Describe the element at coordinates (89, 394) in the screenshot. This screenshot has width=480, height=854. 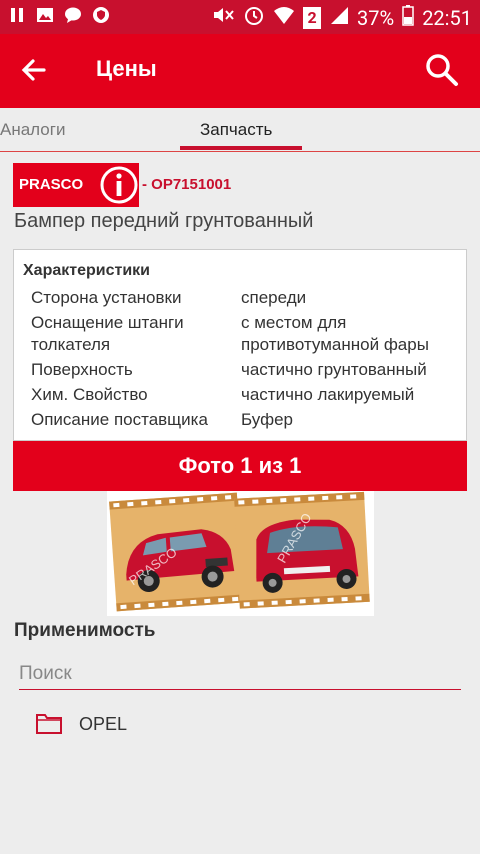
I see `characteristic-key: Хим. Свойство` at that location.